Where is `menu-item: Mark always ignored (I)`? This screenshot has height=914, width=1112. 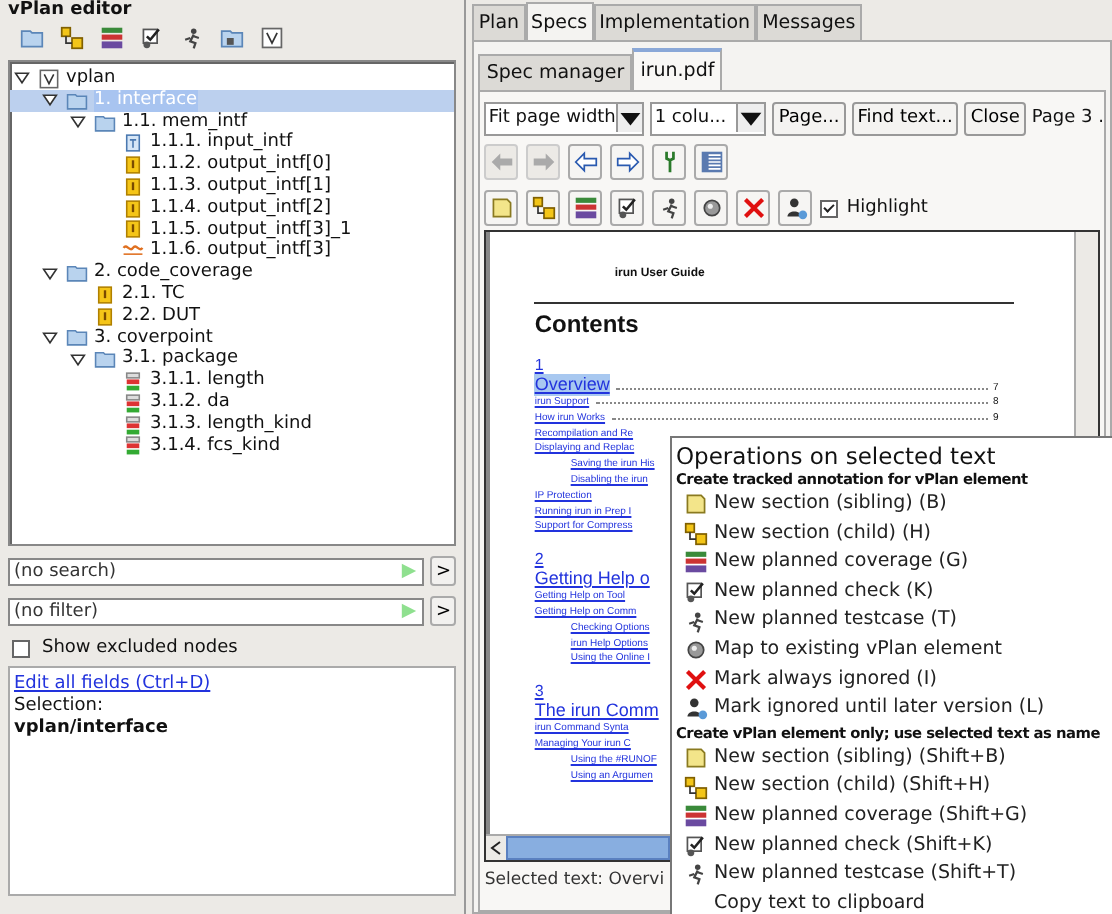
menu-item: Mark always ignored (I) is located at coordinates (894, 680).